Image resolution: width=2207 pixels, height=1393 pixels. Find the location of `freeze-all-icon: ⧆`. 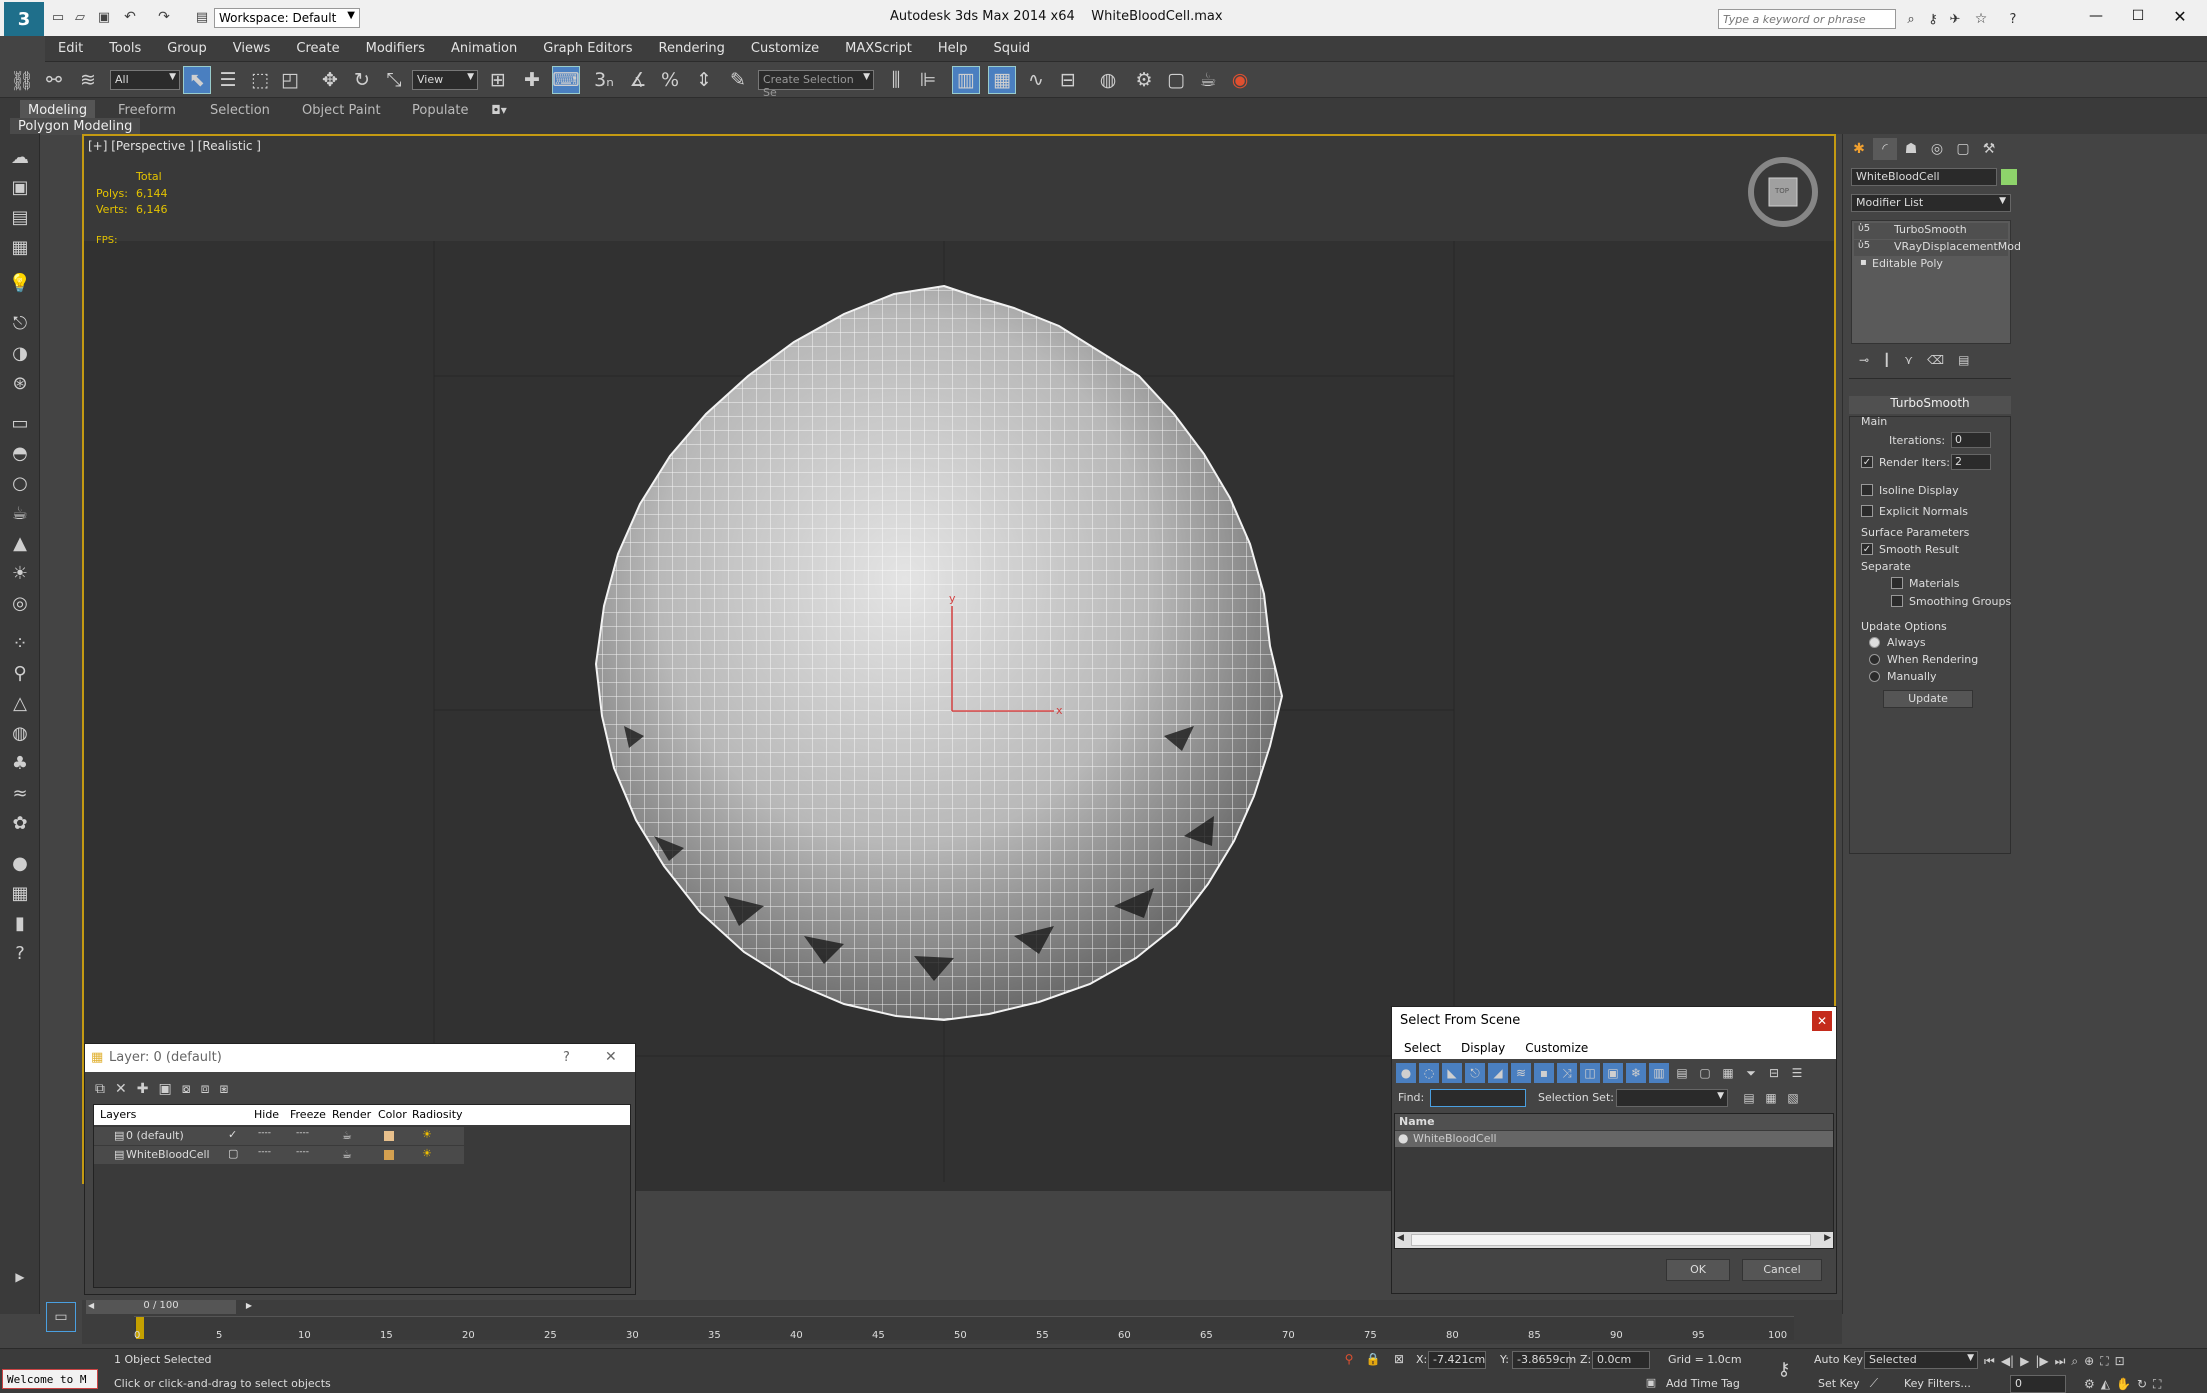

freeze-all-icon: ⧆ is located at coordinates (224, 1089).